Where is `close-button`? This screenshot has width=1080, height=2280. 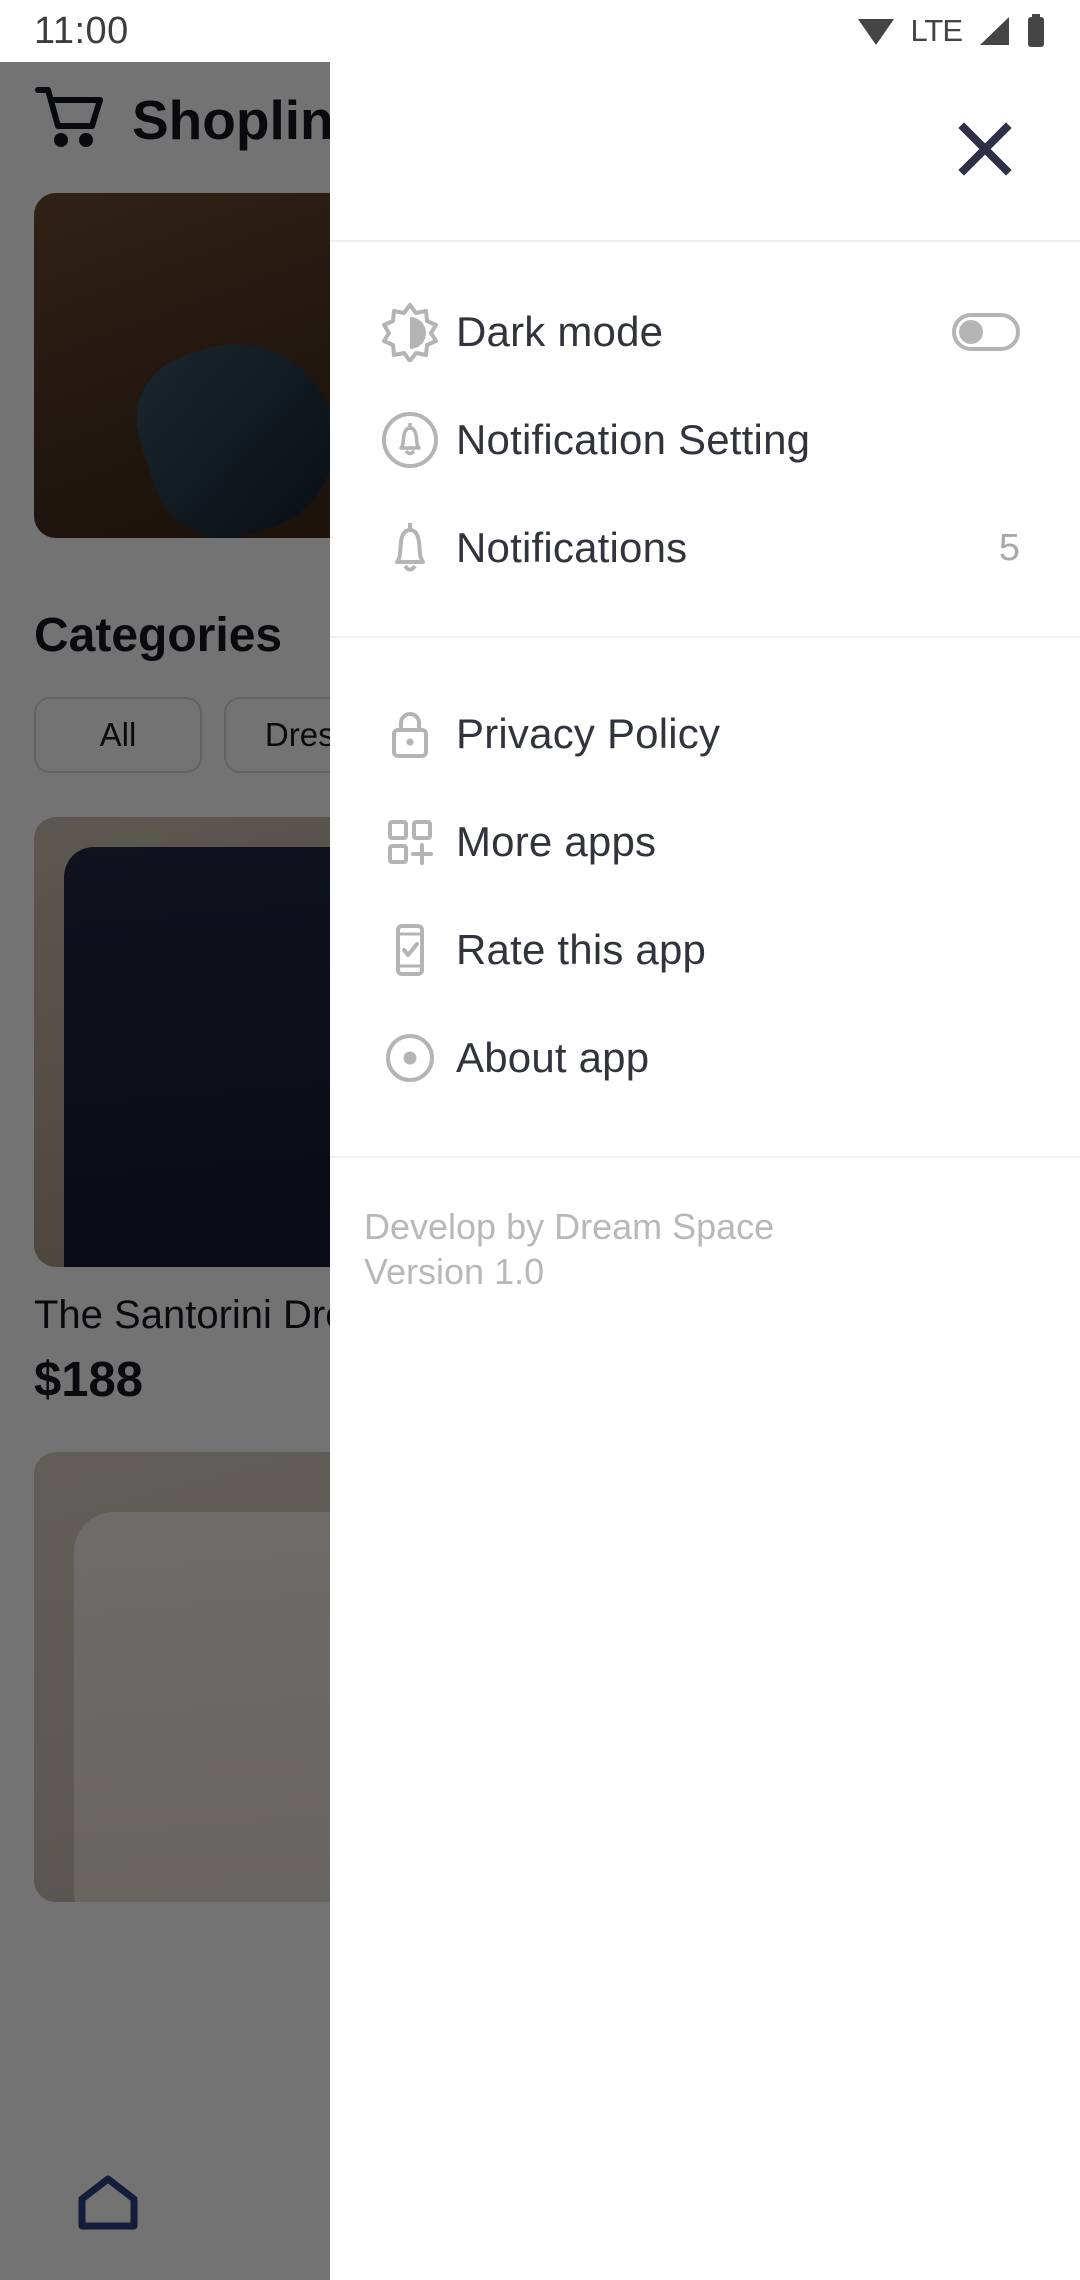 close-button is located at coordinates (985, 151).